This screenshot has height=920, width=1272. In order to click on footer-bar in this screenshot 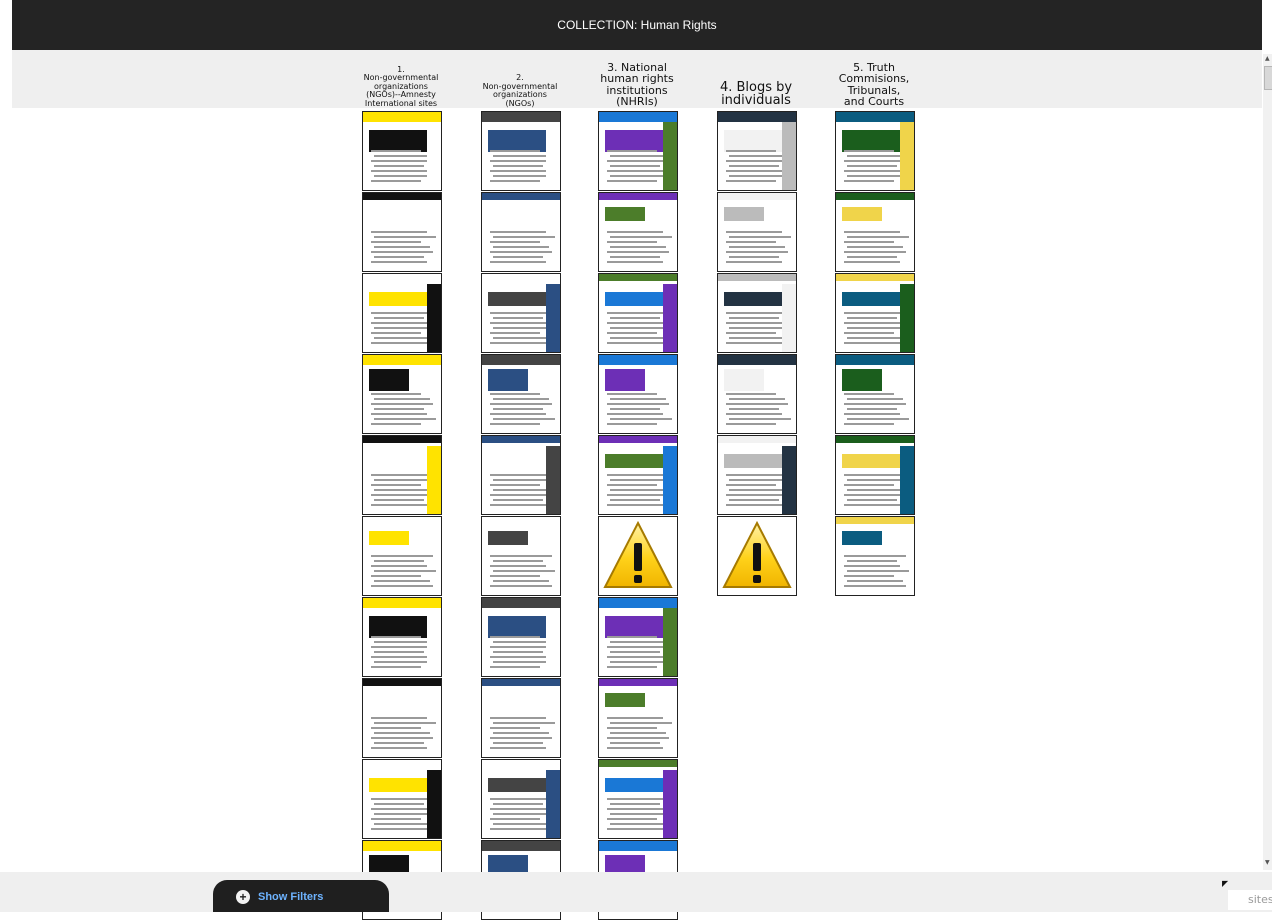, I will do `click(636, 892)`.